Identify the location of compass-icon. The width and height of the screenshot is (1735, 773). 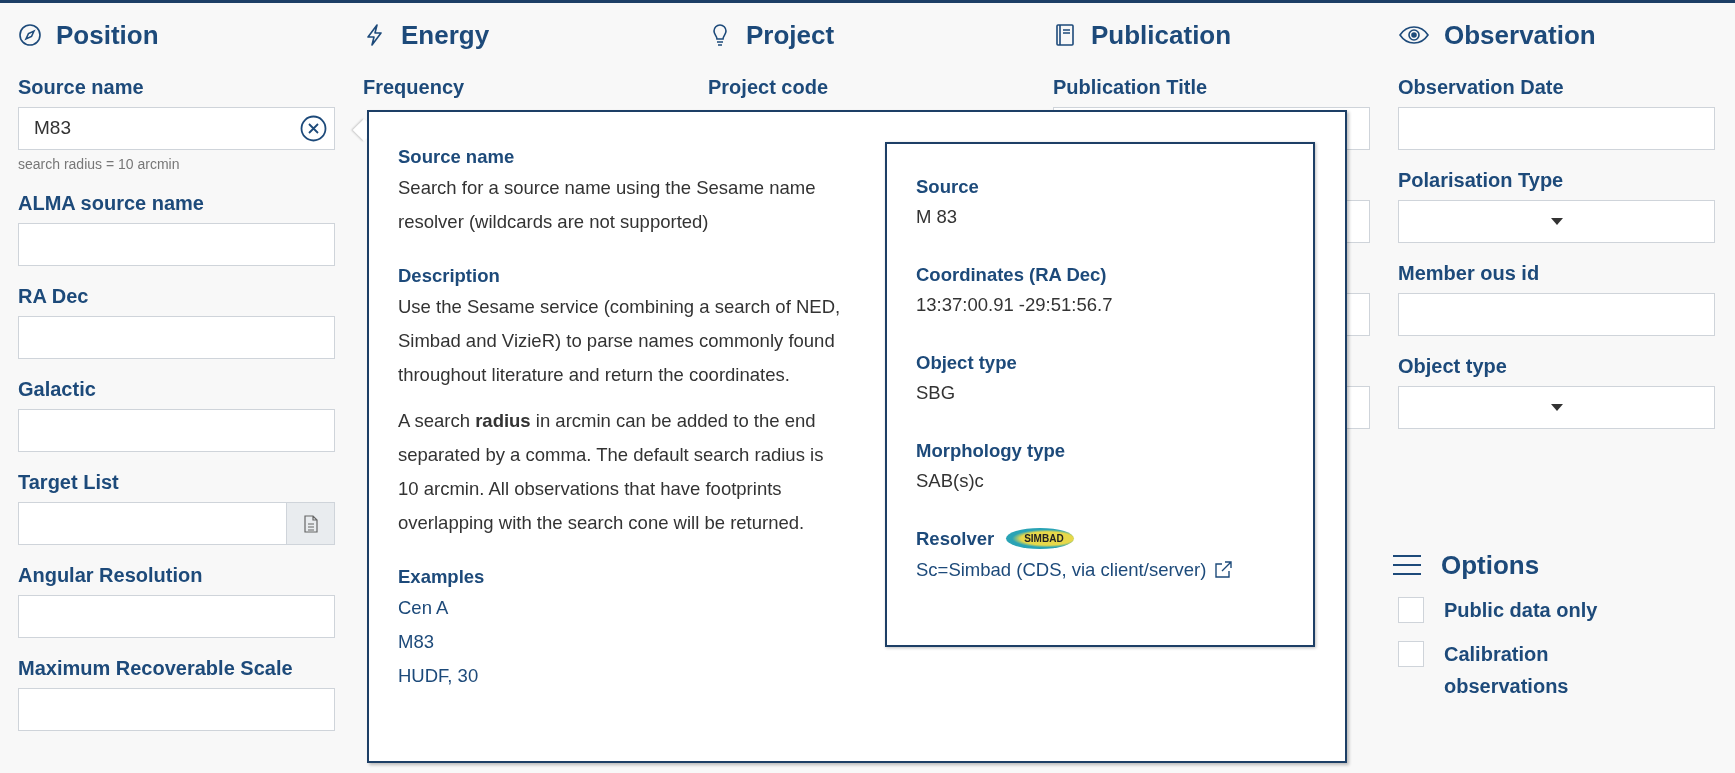
(30, 35).